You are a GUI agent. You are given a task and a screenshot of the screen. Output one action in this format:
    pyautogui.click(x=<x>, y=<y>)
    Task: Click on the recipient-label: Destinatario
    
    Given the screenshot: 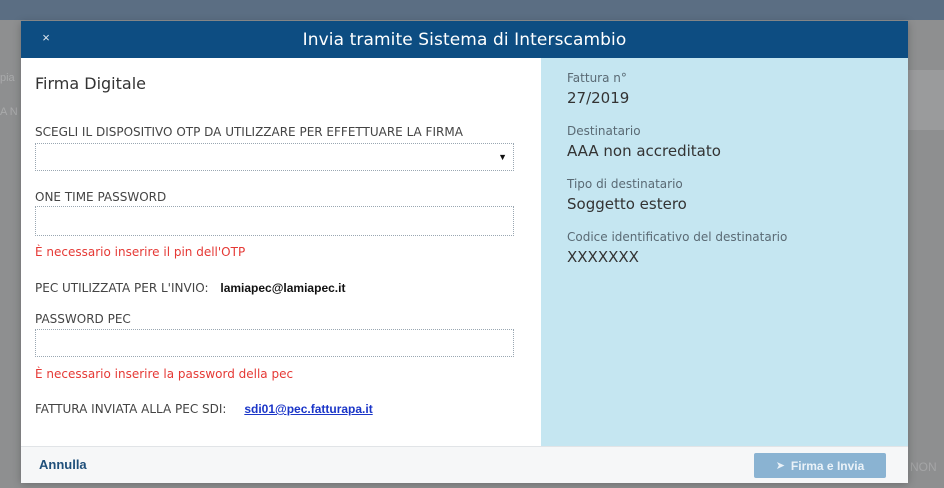 What is the action you would take?
    pyautogui.click(x=604, y=131)
    